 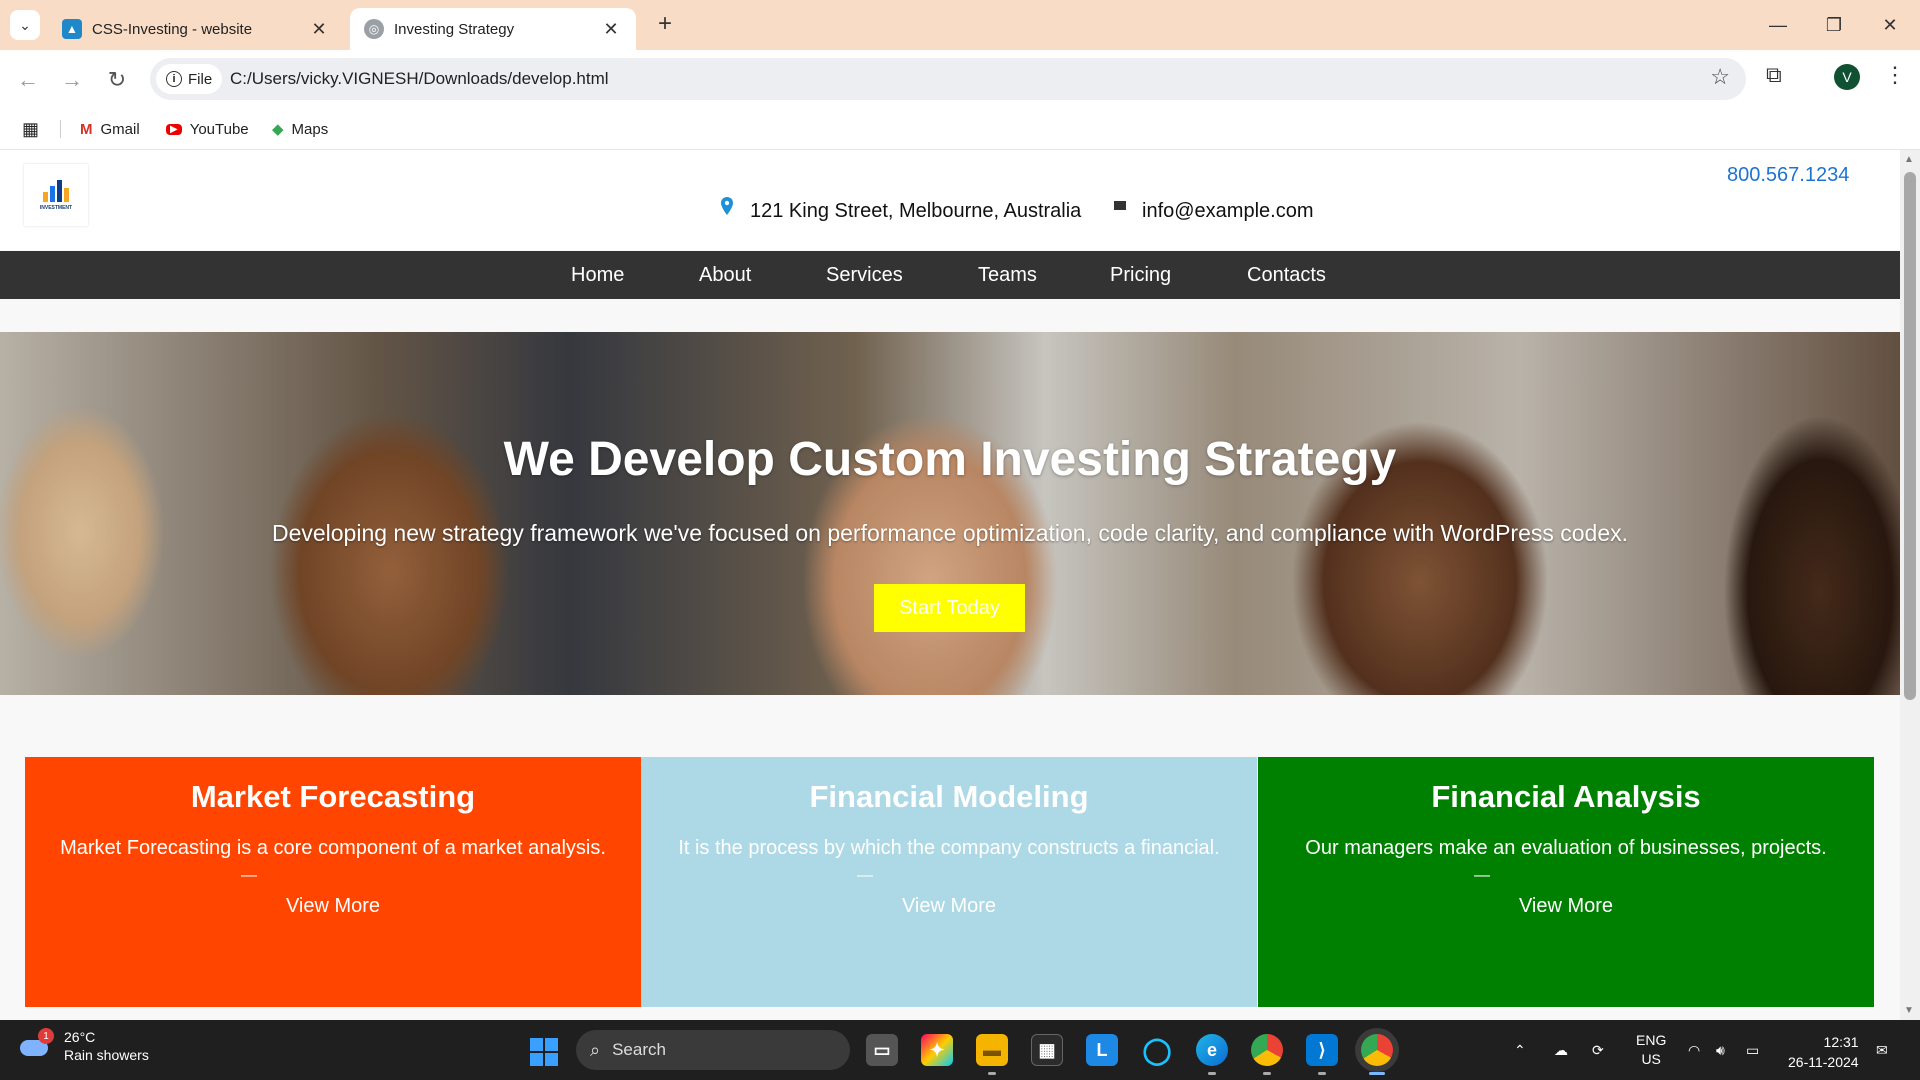 I want to click on email-text: info@example.com, so click(x=1227, y=211).